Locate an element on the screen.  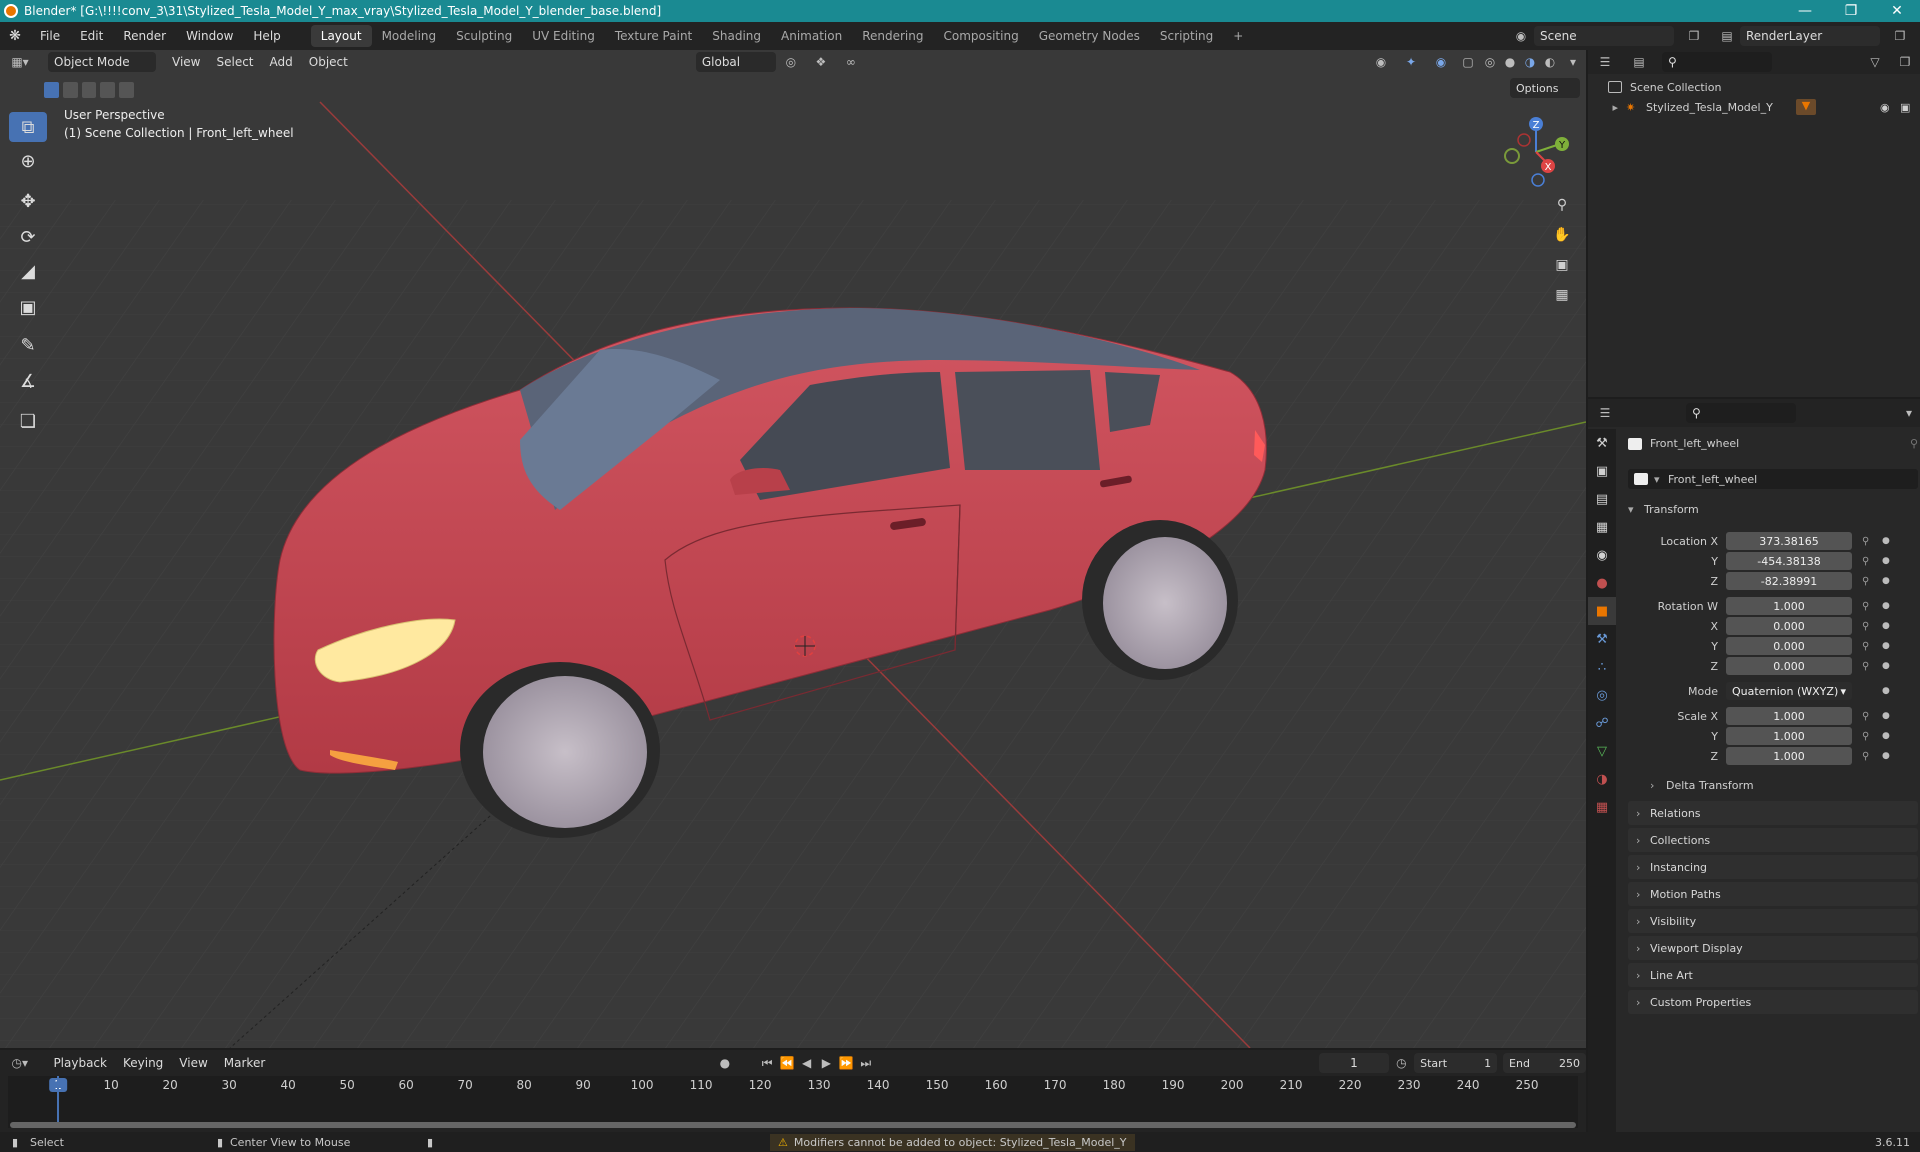
select-box-icon: ⧉ is located at coordinates (28, 127).